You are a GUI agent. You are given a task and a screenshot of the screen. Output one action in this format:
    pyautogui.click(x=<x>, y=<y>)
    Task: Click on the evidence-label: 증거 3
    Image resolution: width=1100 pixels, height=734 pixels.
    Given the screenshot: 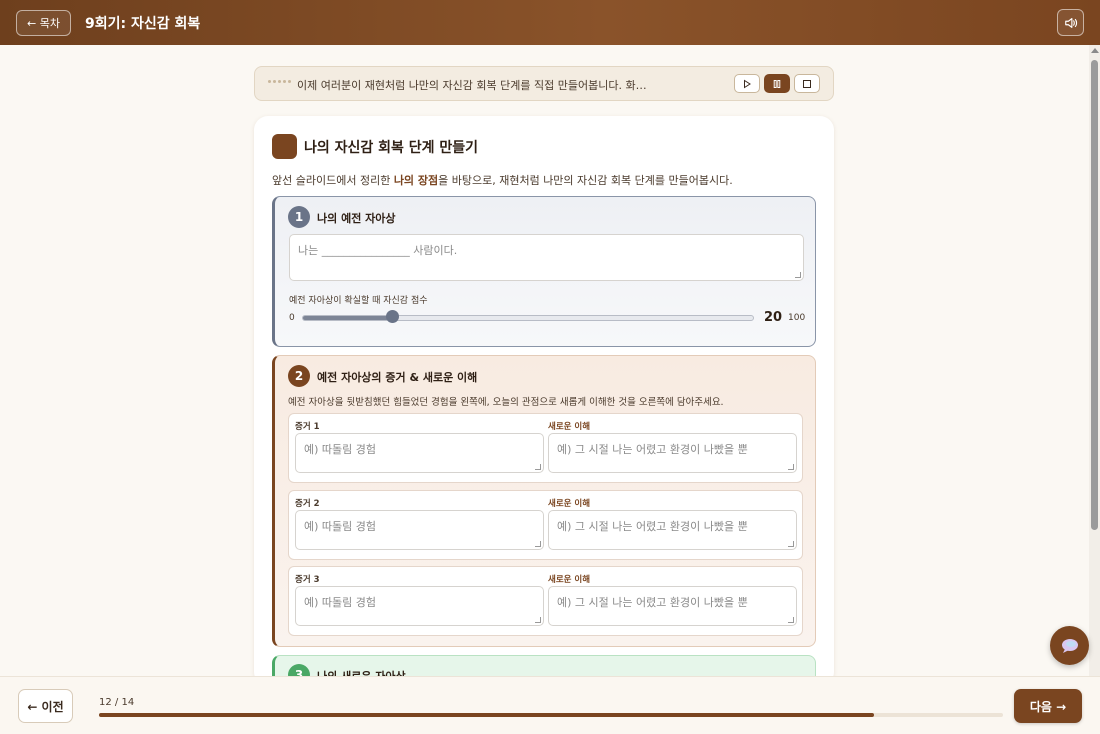 What is the action you would take?
    pyautogui.click(x=307, y=580)
    